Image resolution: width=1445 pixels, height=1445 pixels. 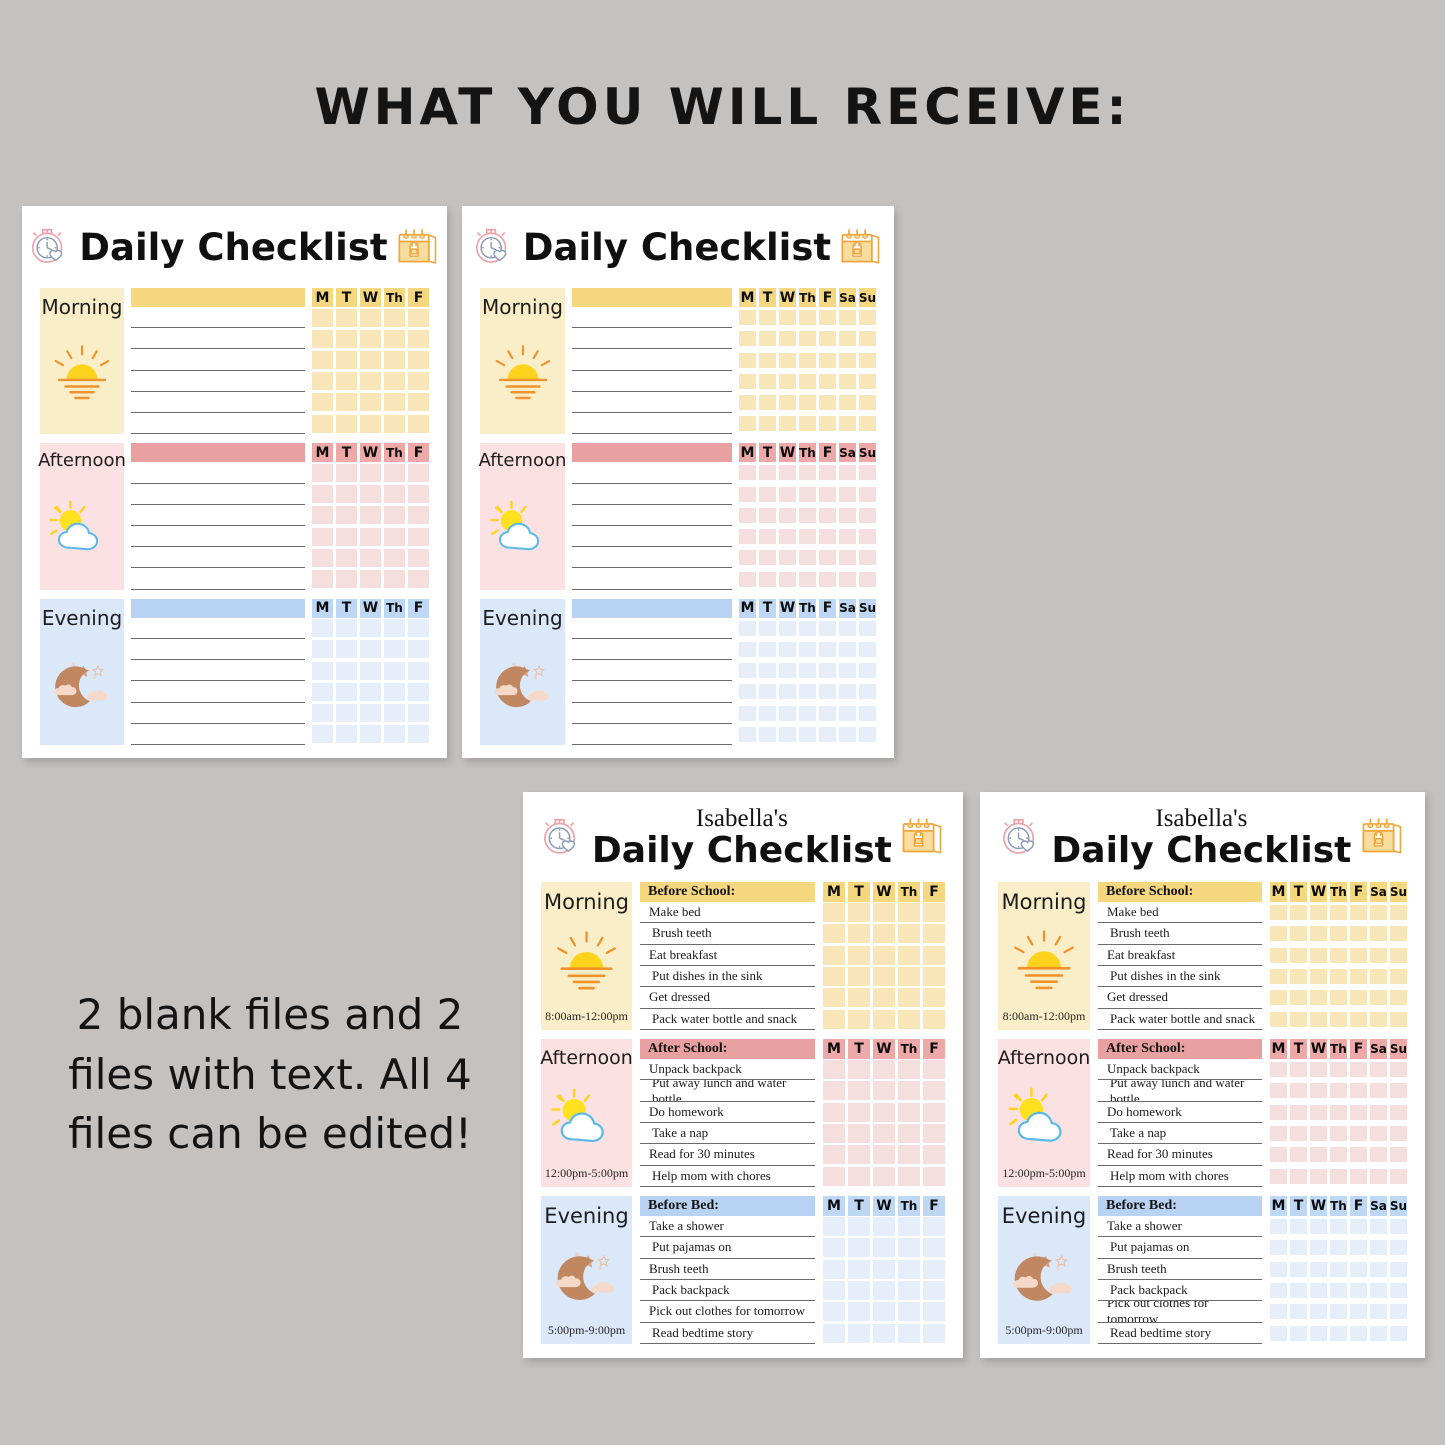 What do you see at coordinates (1180, 1227) in the screenshot?
I see `task-row: Take a shower` at bounding box center [1180, 1227].